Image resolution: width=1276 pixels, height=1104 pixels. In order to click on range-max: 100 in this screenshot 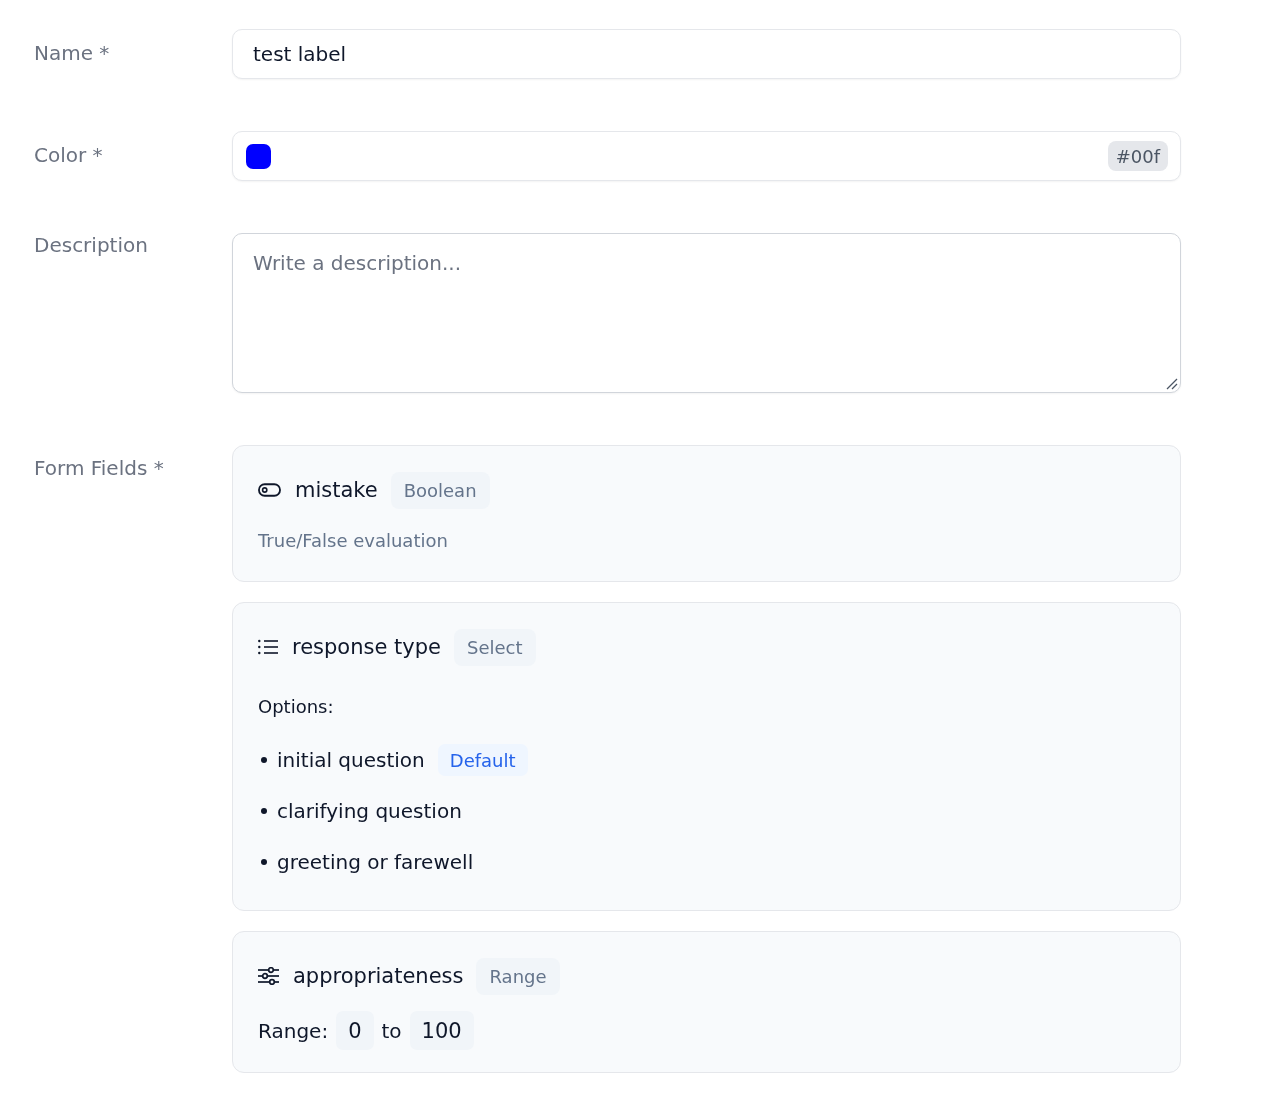, I will do `click(441, 1030)`.